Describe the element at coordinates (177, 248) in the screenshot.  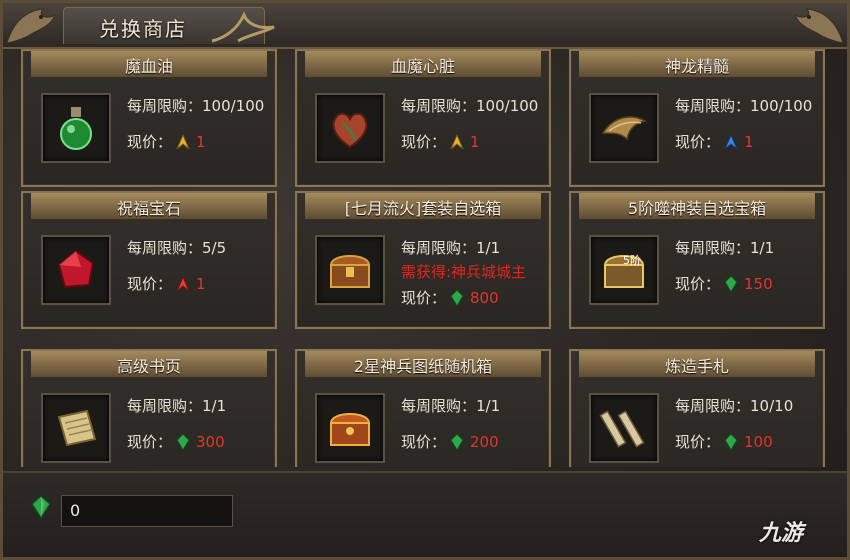
I see `weekly-limit: 每周限购：5/5` at that location.